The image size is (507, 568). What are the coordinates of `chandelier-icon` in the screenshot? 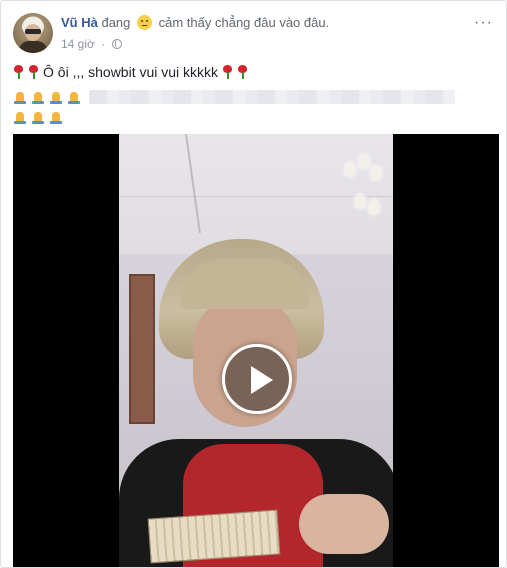 It's located at (363, 189).